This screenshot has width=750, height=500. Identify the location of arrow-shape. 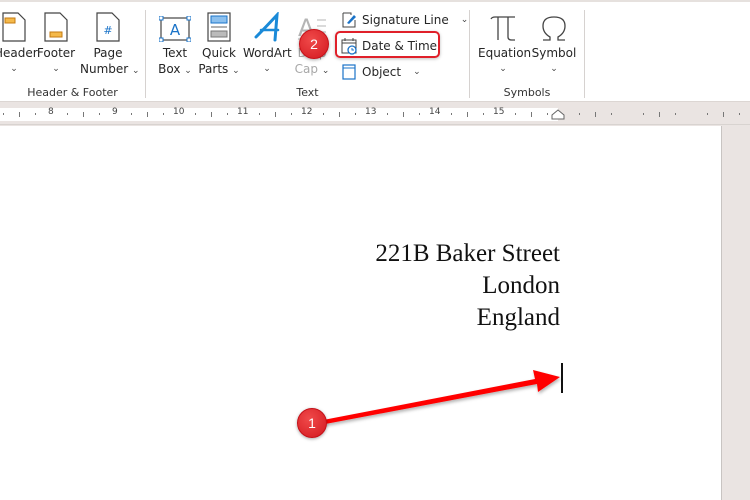
(439, 397).